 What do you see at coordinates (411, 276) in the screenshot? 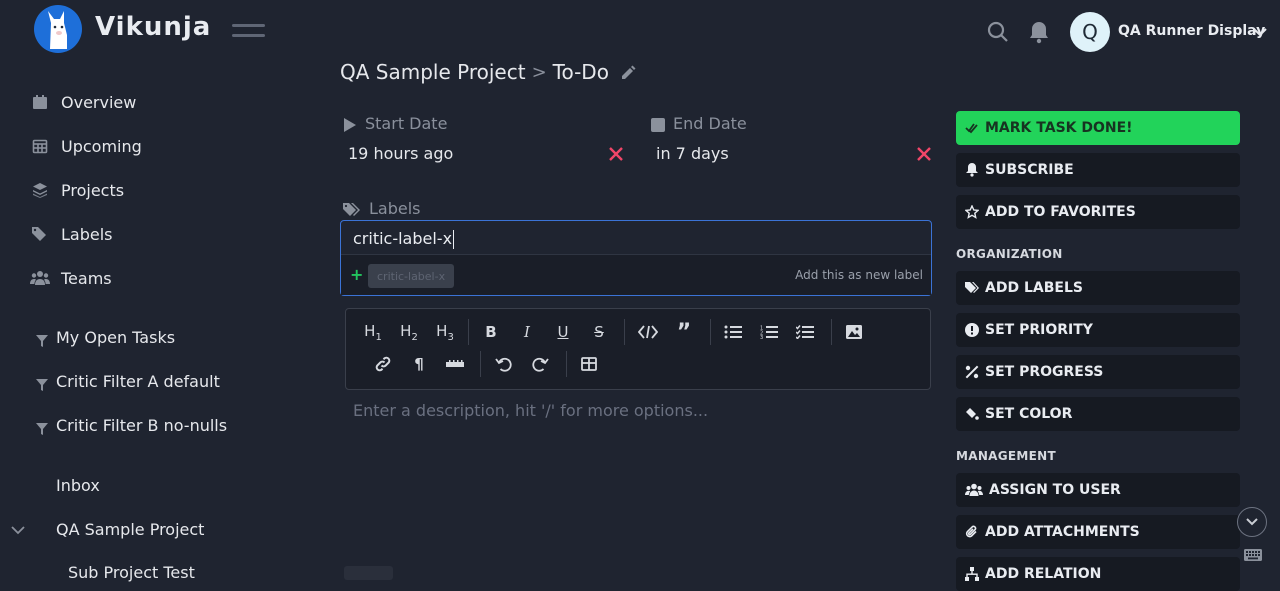
I see `new-label-chip: critic-label-x` at bounding box center [411, 276].